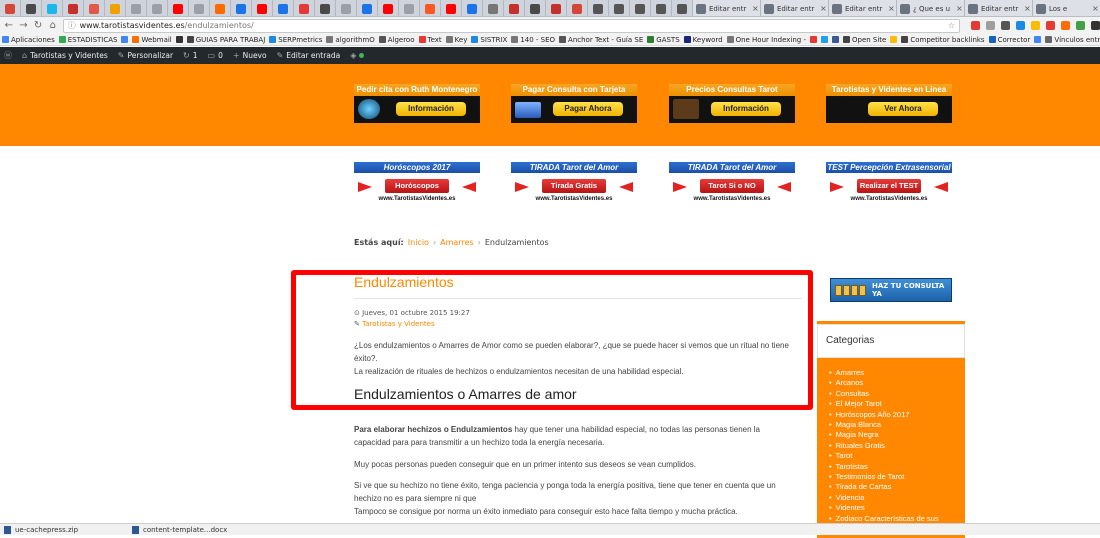 Image resolution: width=1100 pixels, height=538 pixels. I want to click on ver-ahora-button: Ver Ahora, so click(903, 109).